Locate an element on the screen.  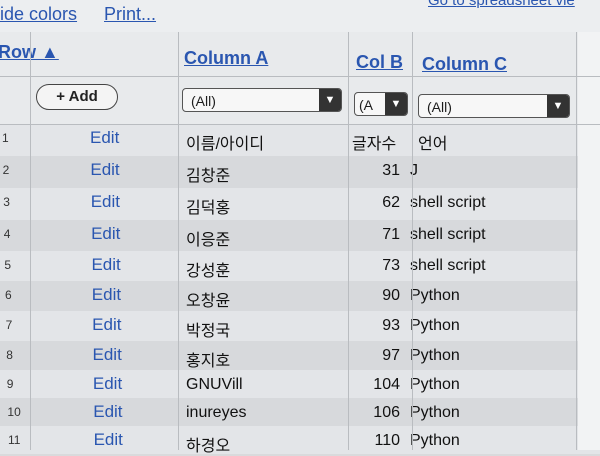
filter-column-c-value: (All) is located at coordinates (439, 107).